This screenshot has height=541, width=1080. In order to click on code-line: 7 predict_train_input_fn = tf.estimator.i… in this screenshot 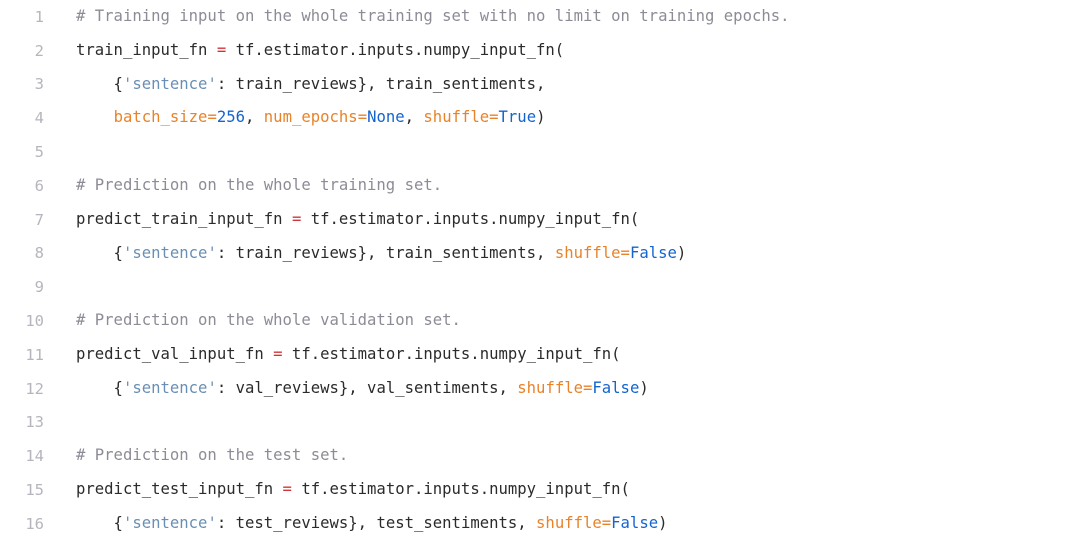, I will do `click(540, 220)`.